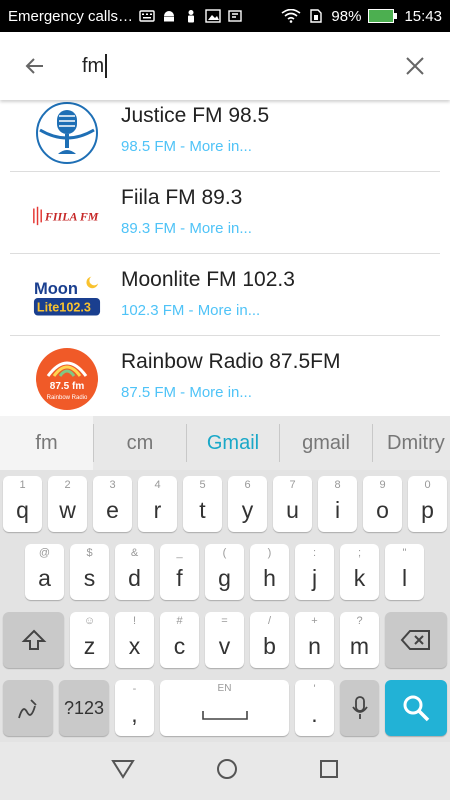 Image resolution: width=450 pixels, height=800 pixels. I want to click on suggestion-item: cm, so click(140, 443).